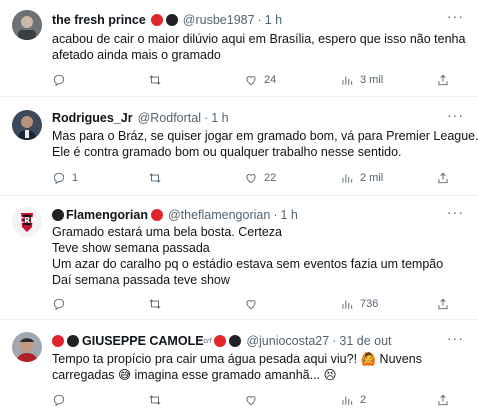 This screenshot has height=420, width=478. Describe the element at coordinates (388, 178) in the screenshot. I see `views-button: 2 mil` at that location.